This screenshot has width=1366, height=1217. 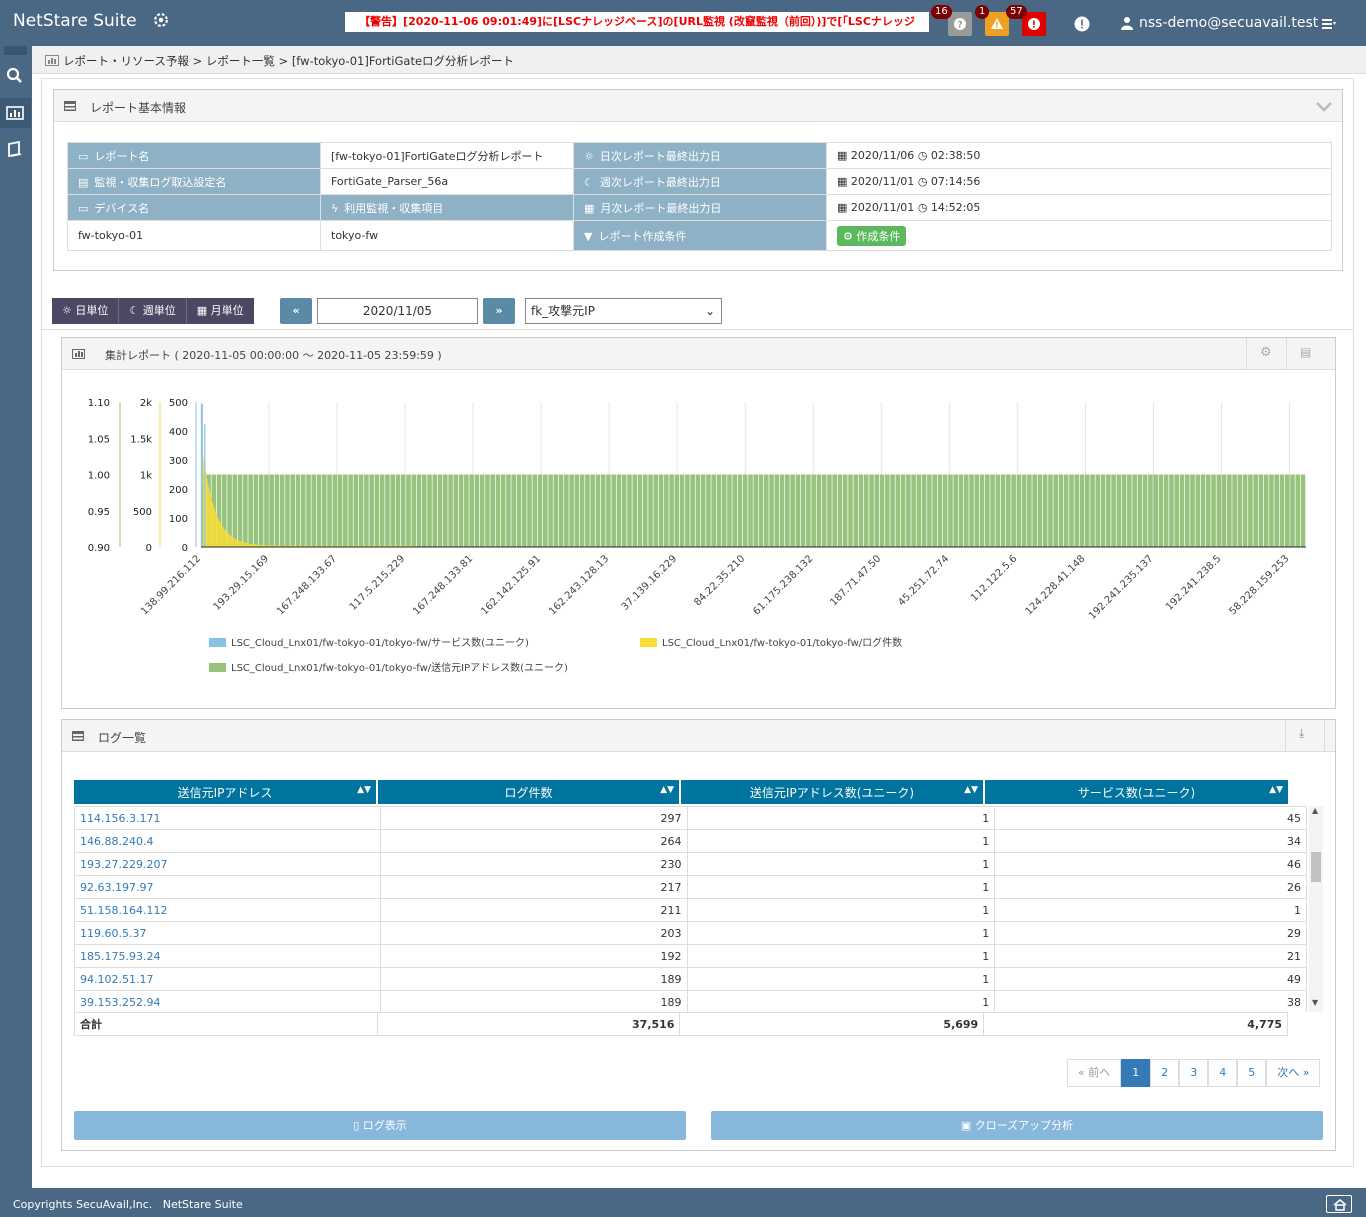 What do you see at coordinates (75, 21) in the screenshot?
I see `brand-name: NetStare Suite` at bounding box center [75, 21].